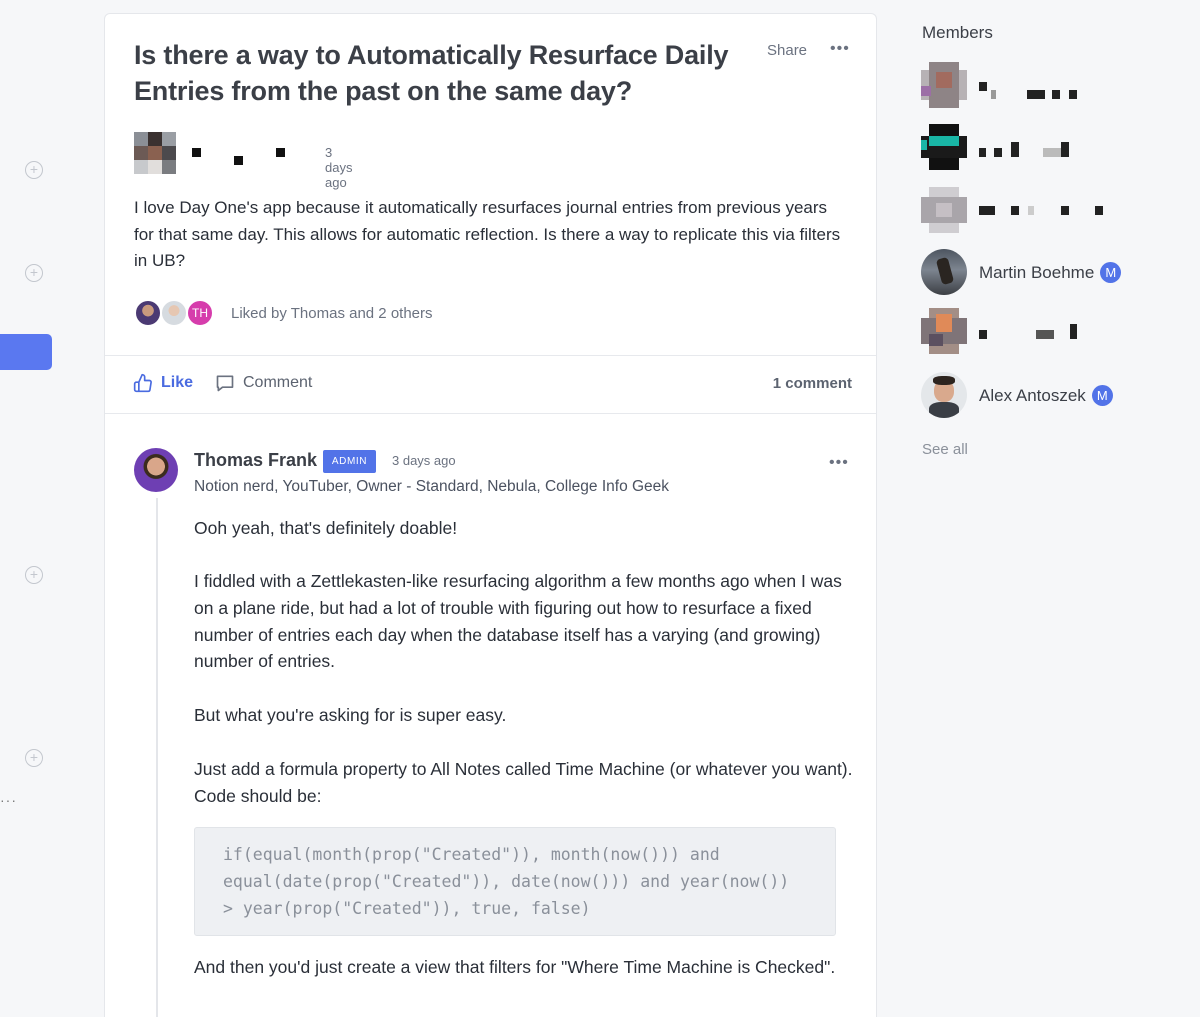  Describe the element at coordinates (840, 49) in the screenshot. I see `post-more-icon: •••` at that location.